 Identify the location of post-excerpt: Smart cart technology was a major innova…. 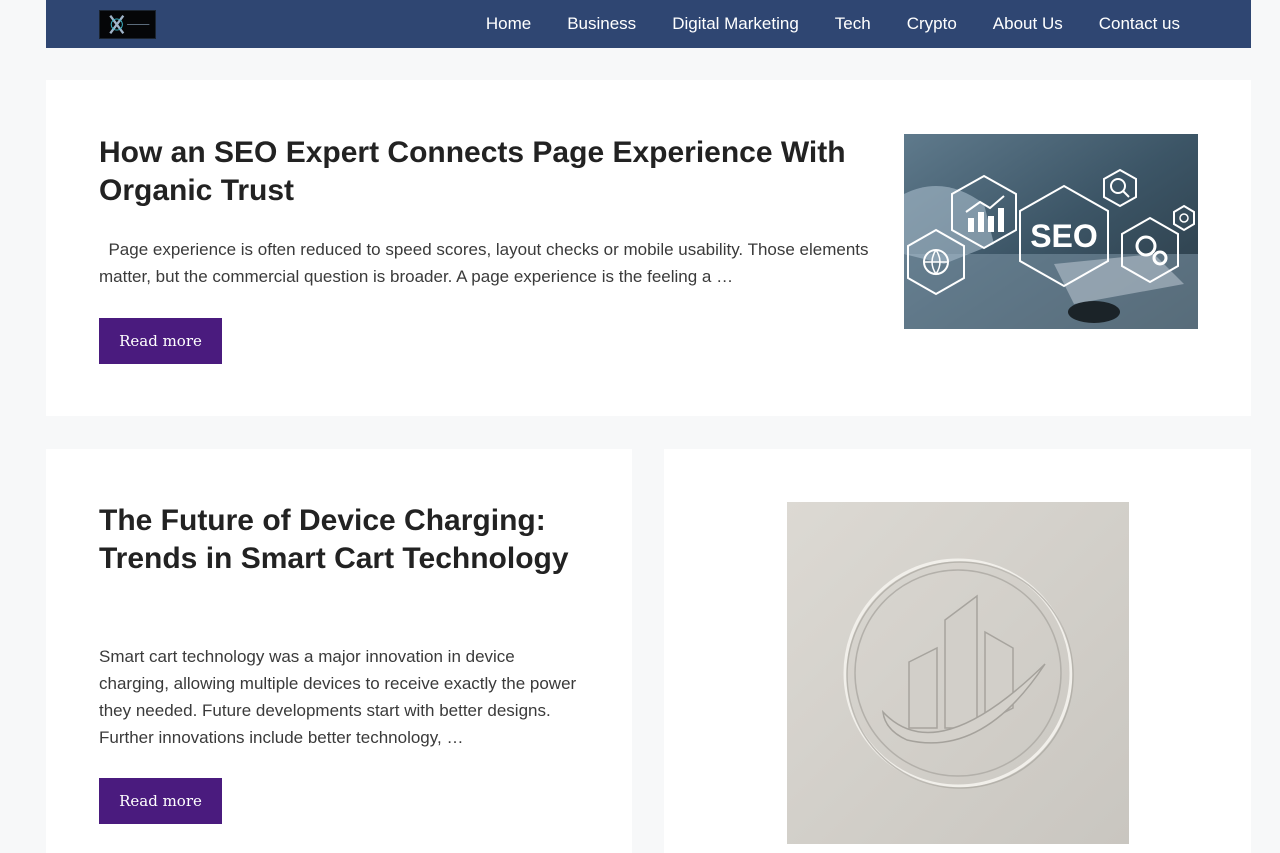
(338, 697).